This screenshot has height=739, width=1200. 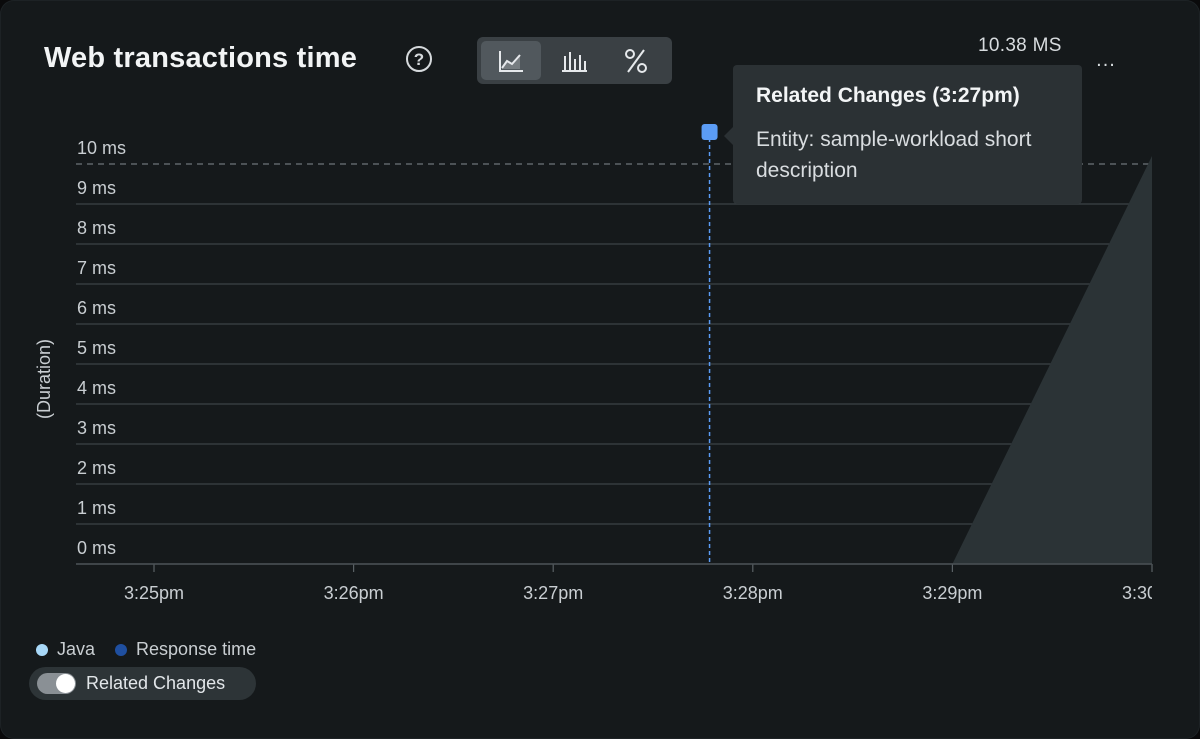 I want to click on y-axis-label: (Duration), so click(x=44, y=379).